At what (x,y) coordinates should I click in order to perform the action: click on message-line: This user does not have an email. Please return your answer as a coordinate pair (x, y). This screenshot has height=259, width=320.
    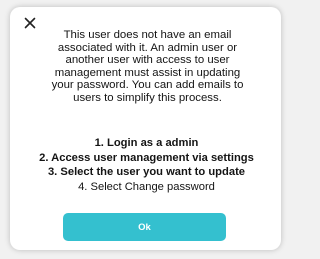
    Looking at the image, I should click on (147, 35).